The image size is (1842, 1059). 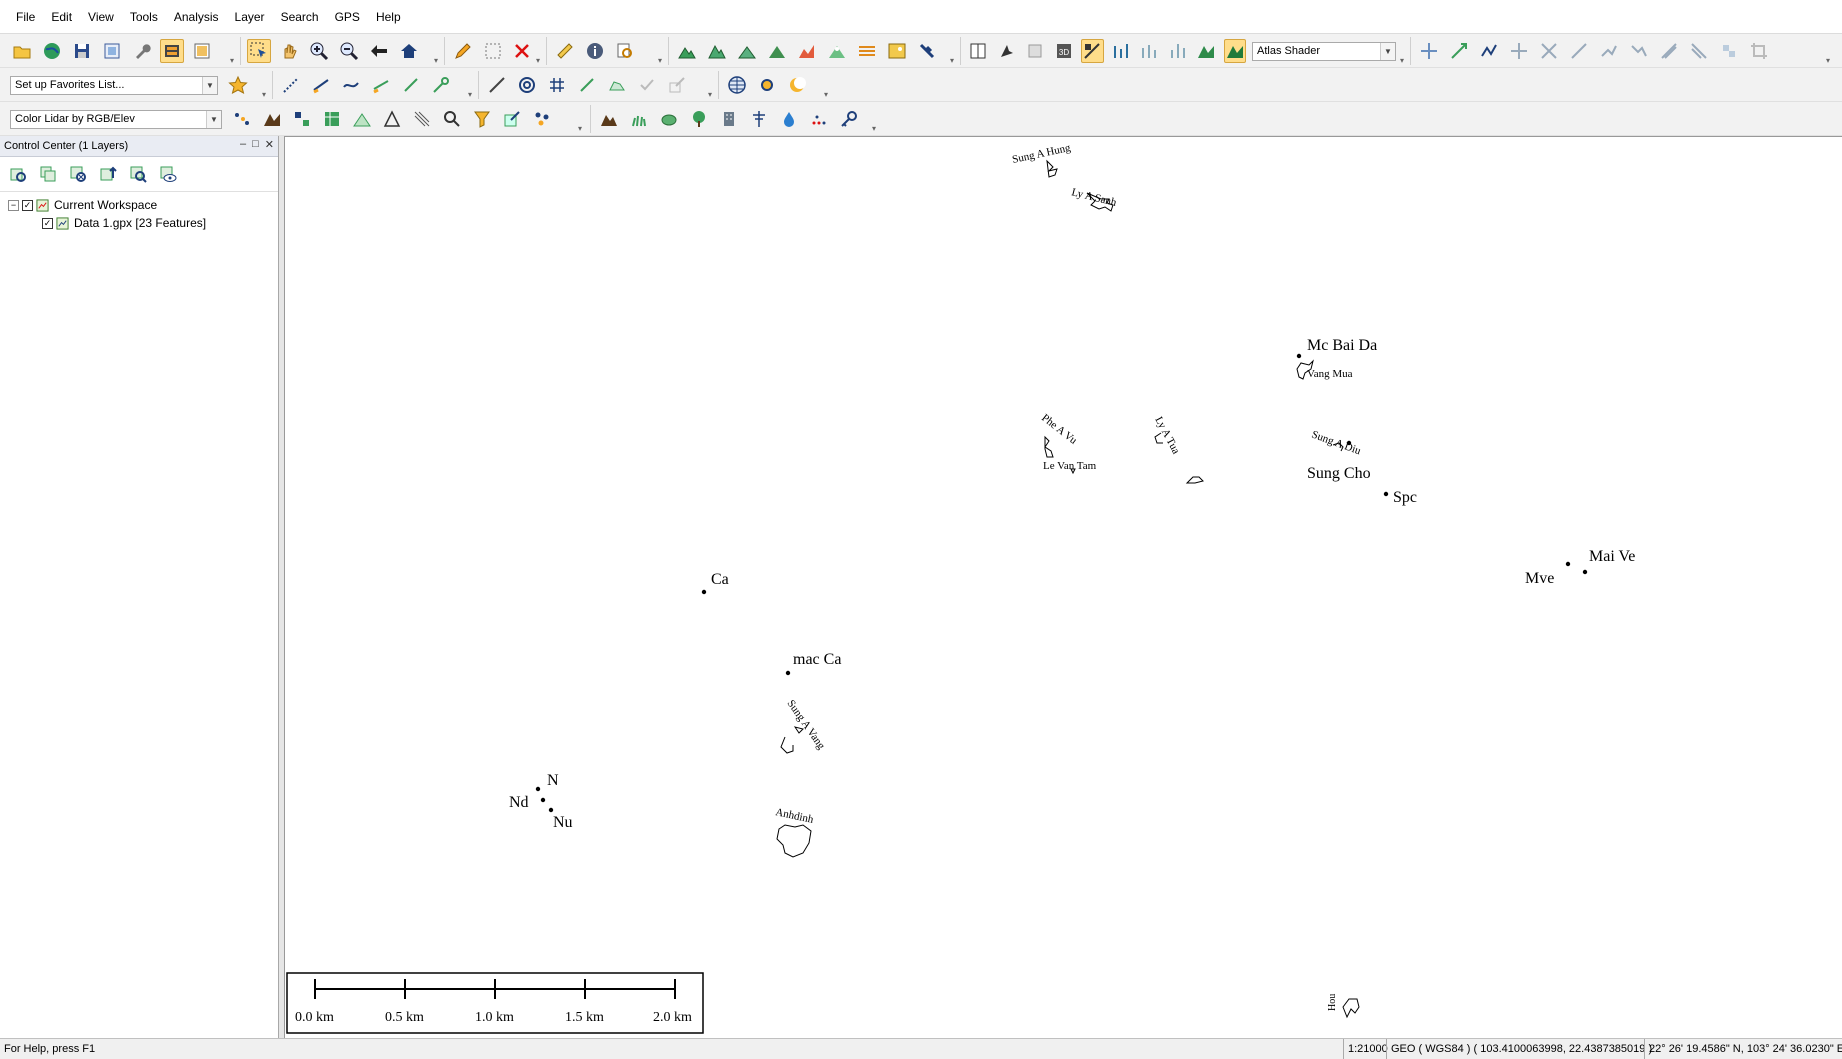 I want to click on line-tool-1-button, so click(x=1579, y=51).